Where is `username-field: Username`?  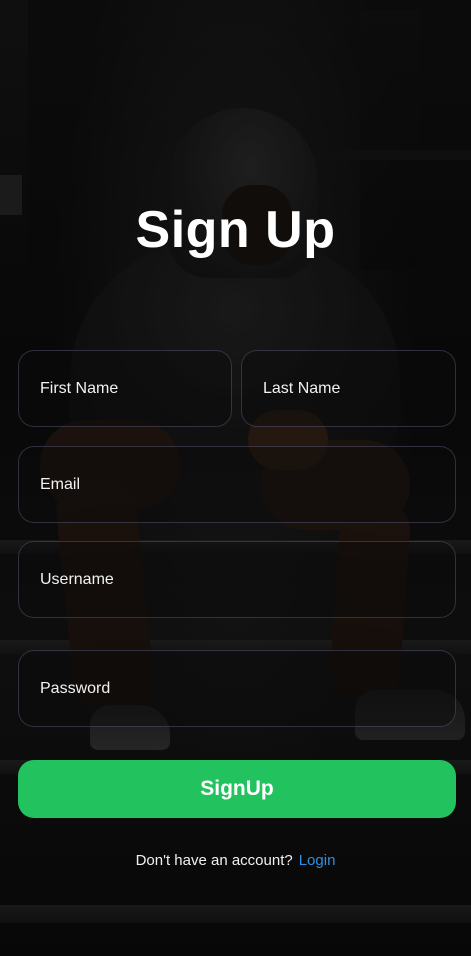
username-field: Username is located at coordinates (237, 579).